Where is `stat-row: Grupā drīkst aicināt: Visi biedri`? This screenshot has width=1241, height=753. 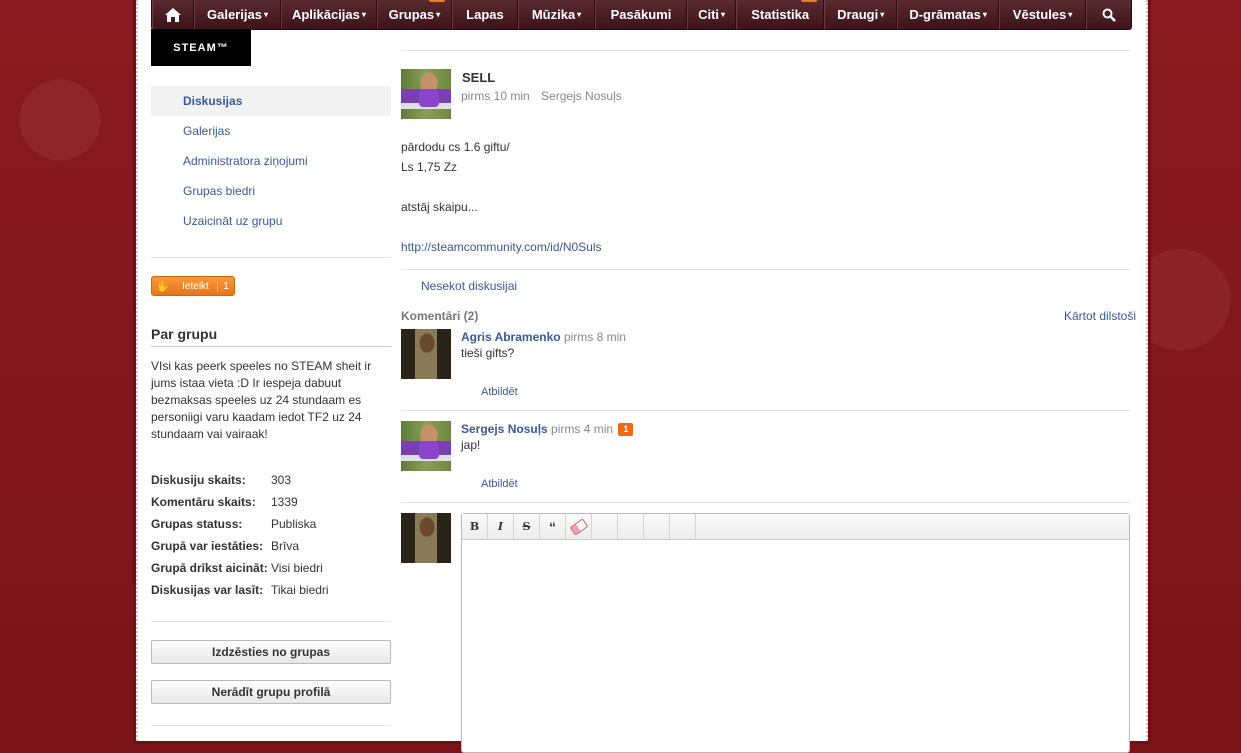
stat-row: Grupā drīkst aicināt: Visi biedri is located at coordinates (237, 568).